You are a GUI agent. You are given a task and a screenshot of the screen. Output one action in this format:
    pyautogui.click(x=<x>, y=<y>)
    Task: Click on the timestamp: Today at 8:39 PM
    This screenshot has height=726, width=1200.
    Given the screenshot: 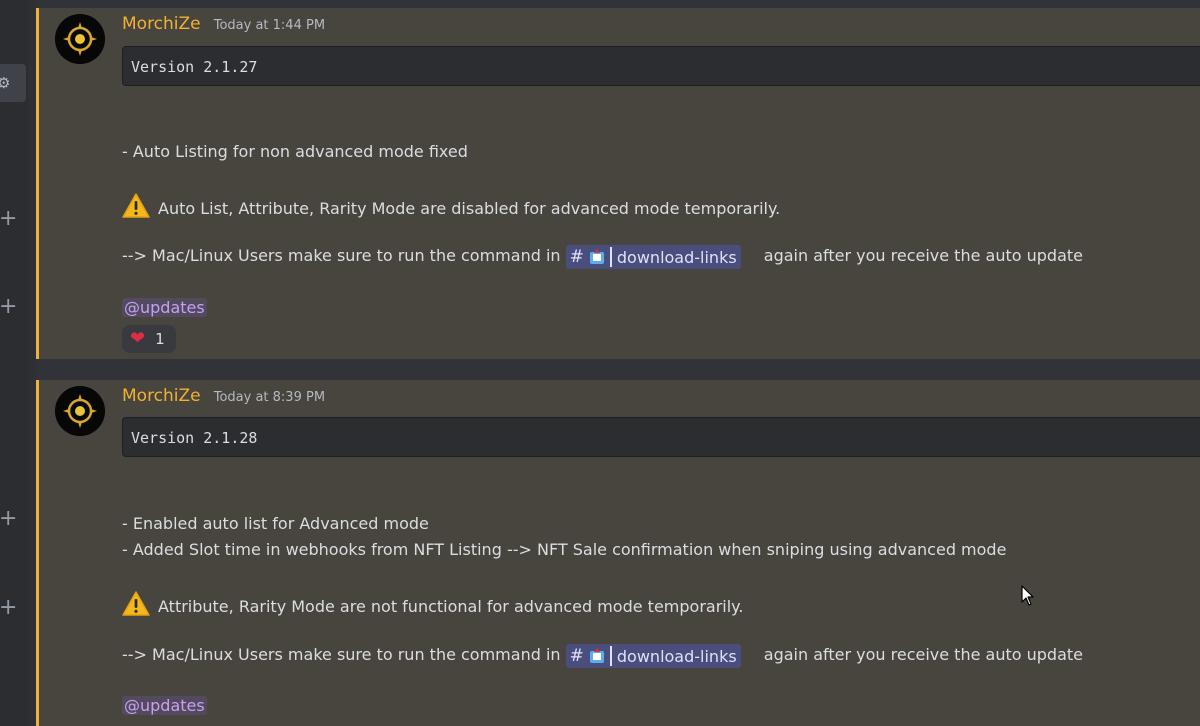 What is the action you would take?
    pyautogui.click(x=269, y=397)
    